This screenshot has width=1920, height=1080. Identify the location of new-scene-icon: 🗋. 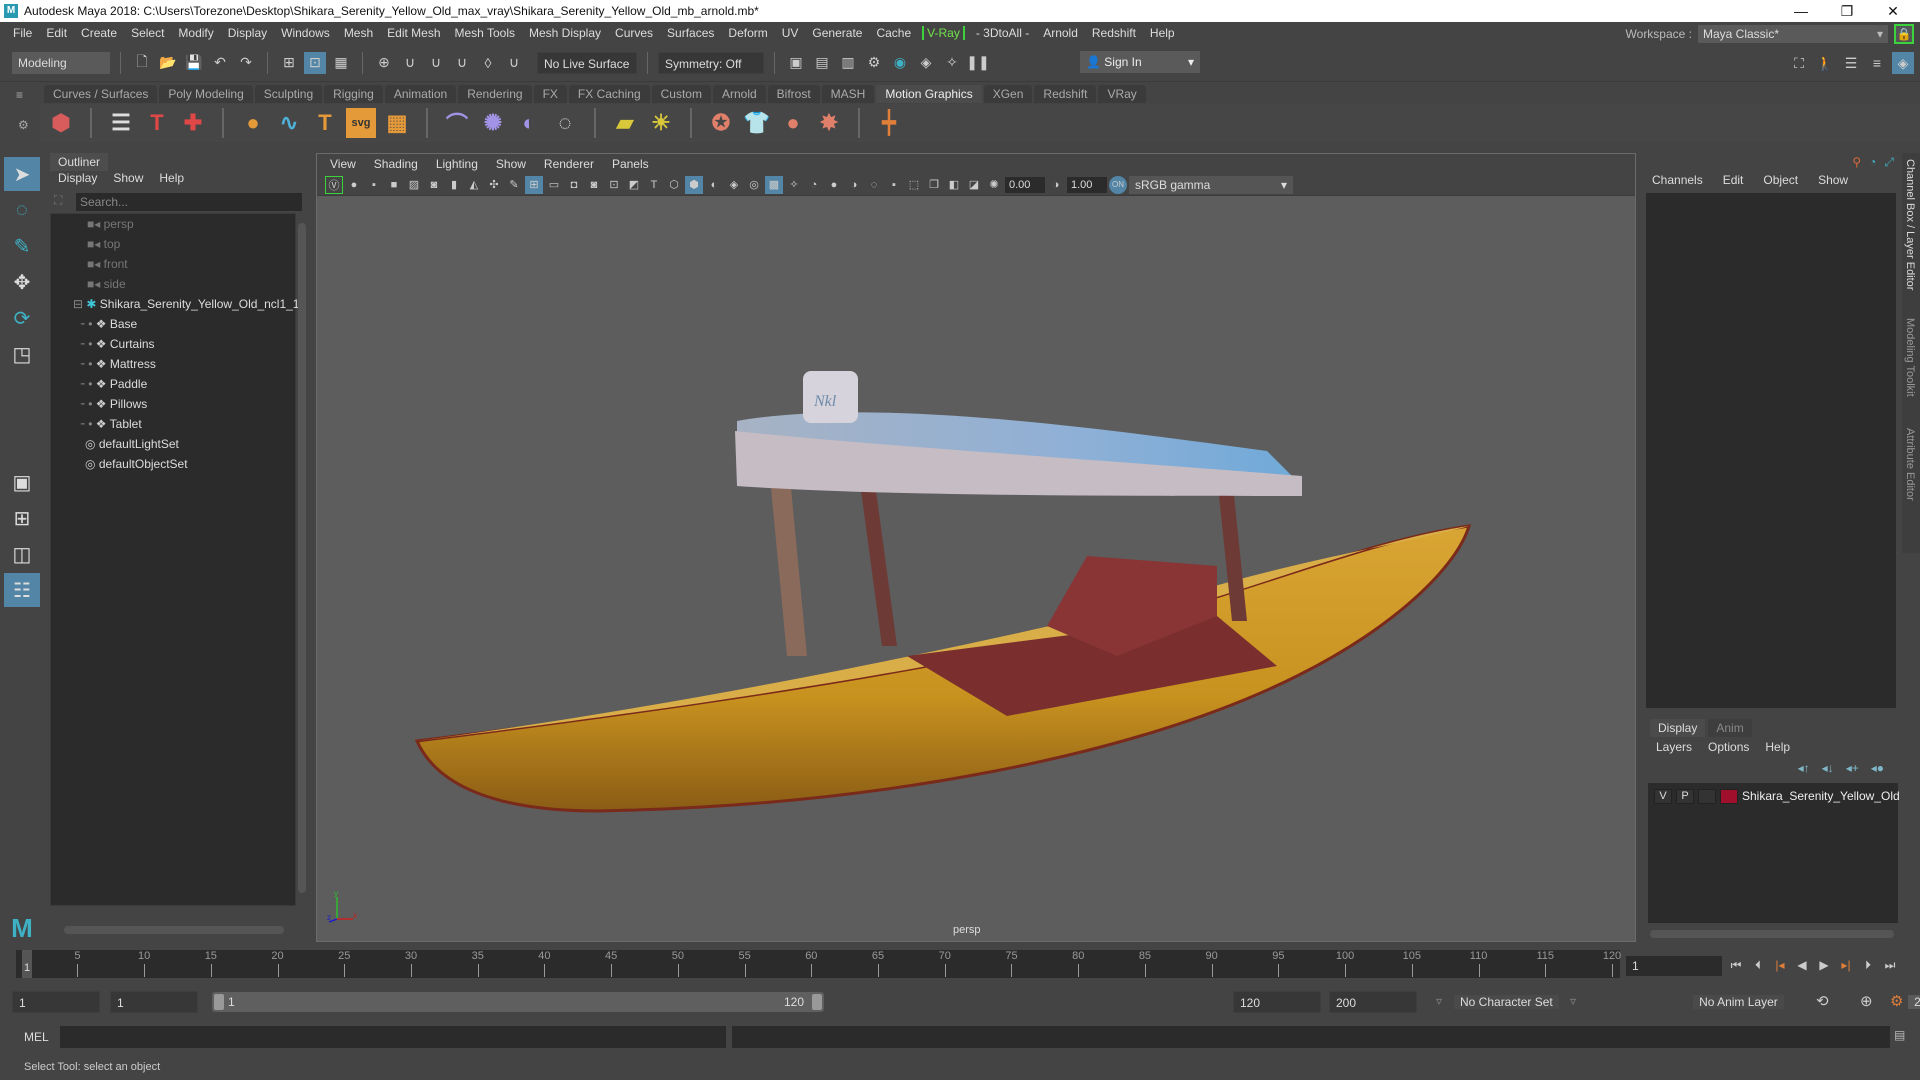
(142, 63).